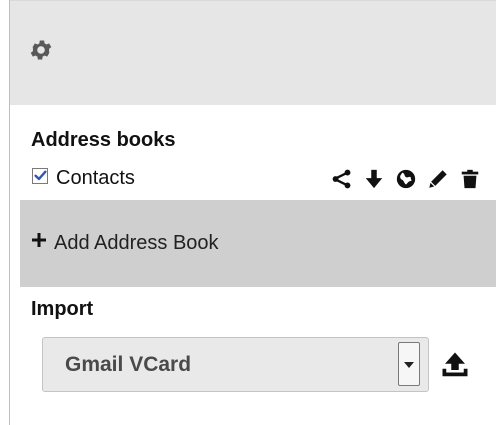 Image resolution: width=496 pixels, height=425 pixels. Describe the element at coordinates (40, 176) in the screenshot. I see `contacts-checkbox` at that location.